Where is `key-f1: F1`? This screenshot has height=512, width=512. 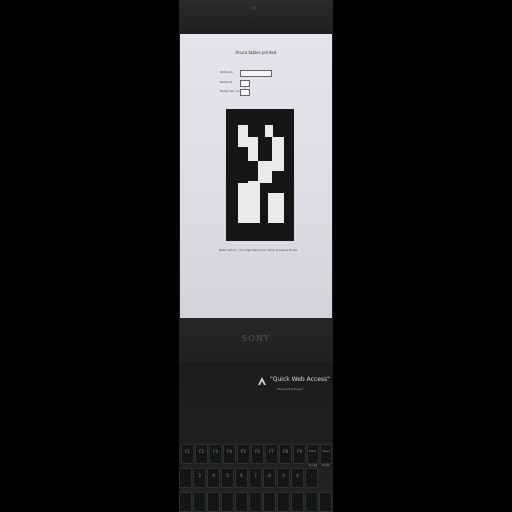
key-f1: F1 is located at coordinates (187, 454).